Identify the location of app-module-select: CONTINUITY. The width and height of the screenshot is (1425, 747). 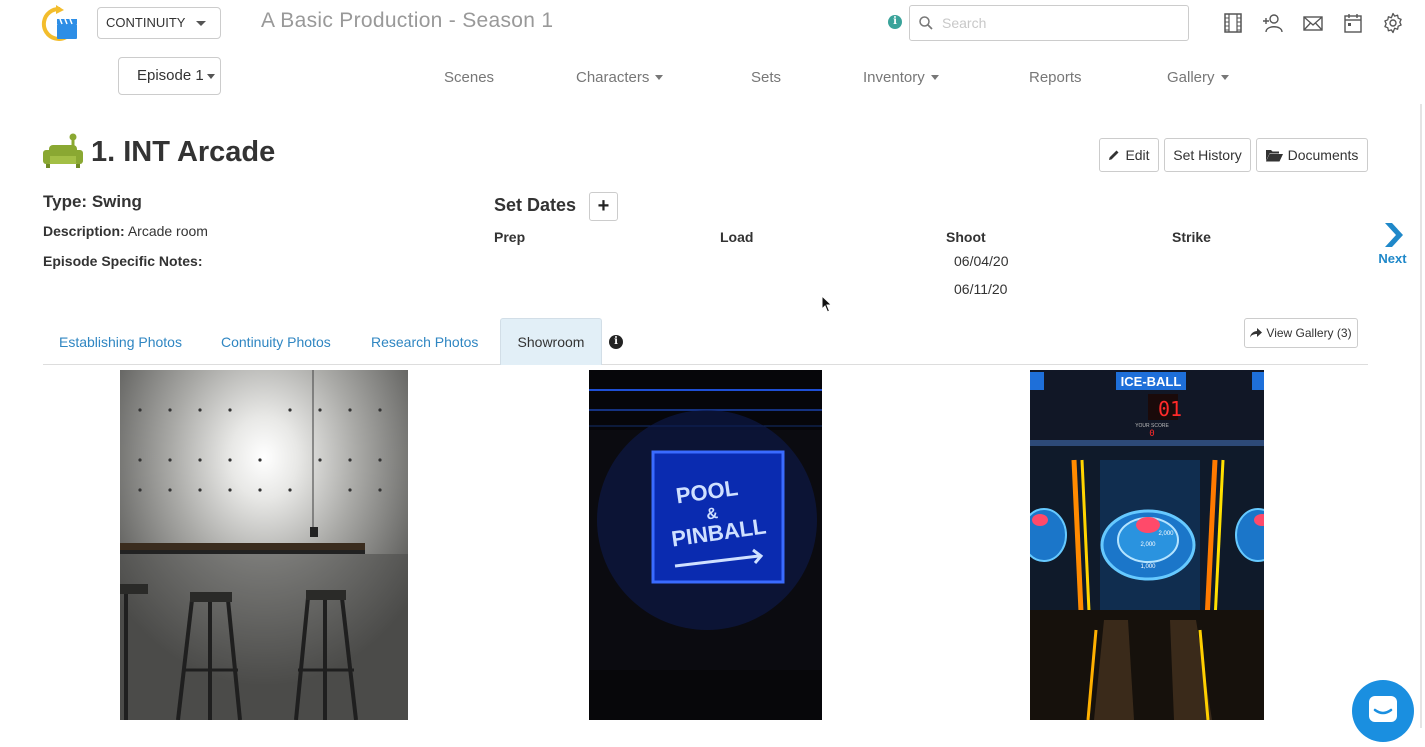
(159, 23).